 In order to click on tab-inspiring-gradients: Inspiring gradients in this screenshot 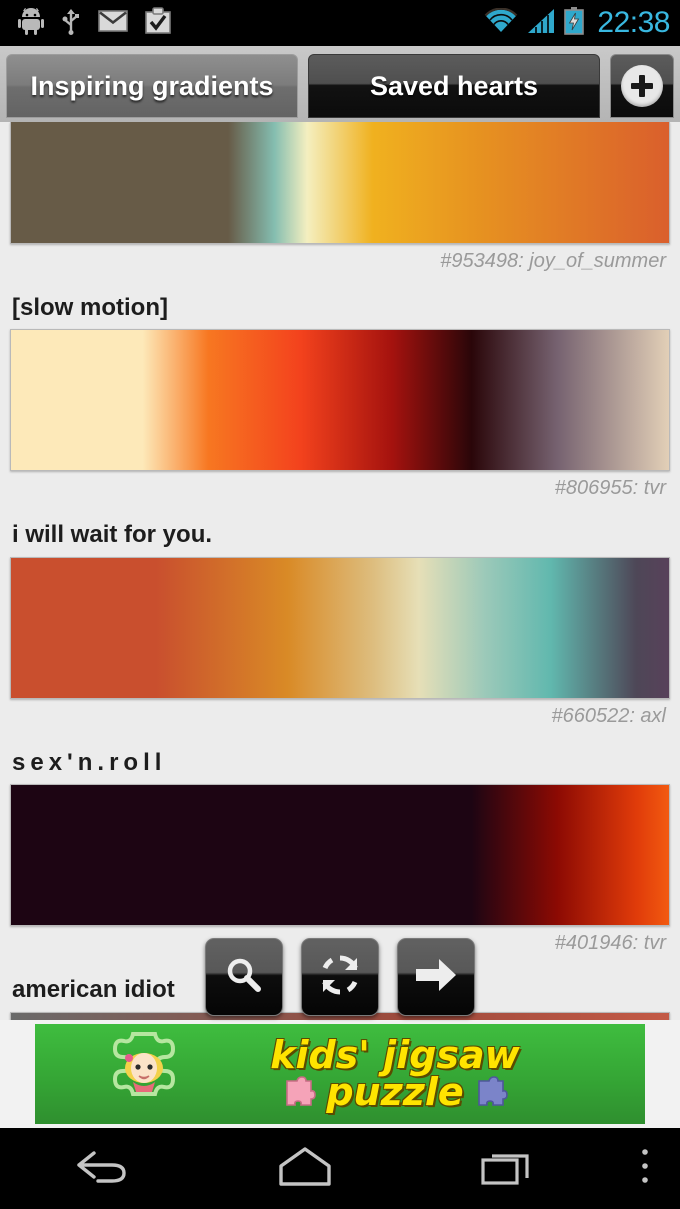, I will do `click(152, 86)`.